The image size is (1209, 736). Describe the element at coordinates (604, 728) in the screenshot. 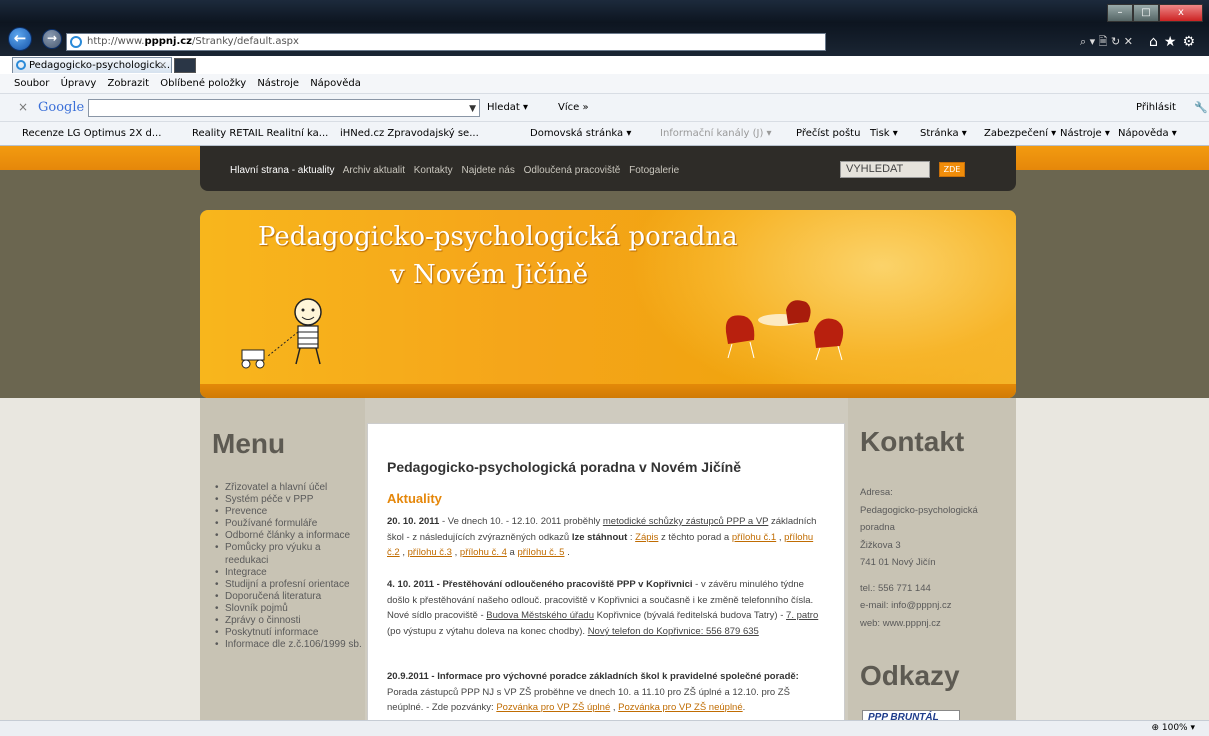

I see `status-bar: ⊕ 100% ▾` at that location.